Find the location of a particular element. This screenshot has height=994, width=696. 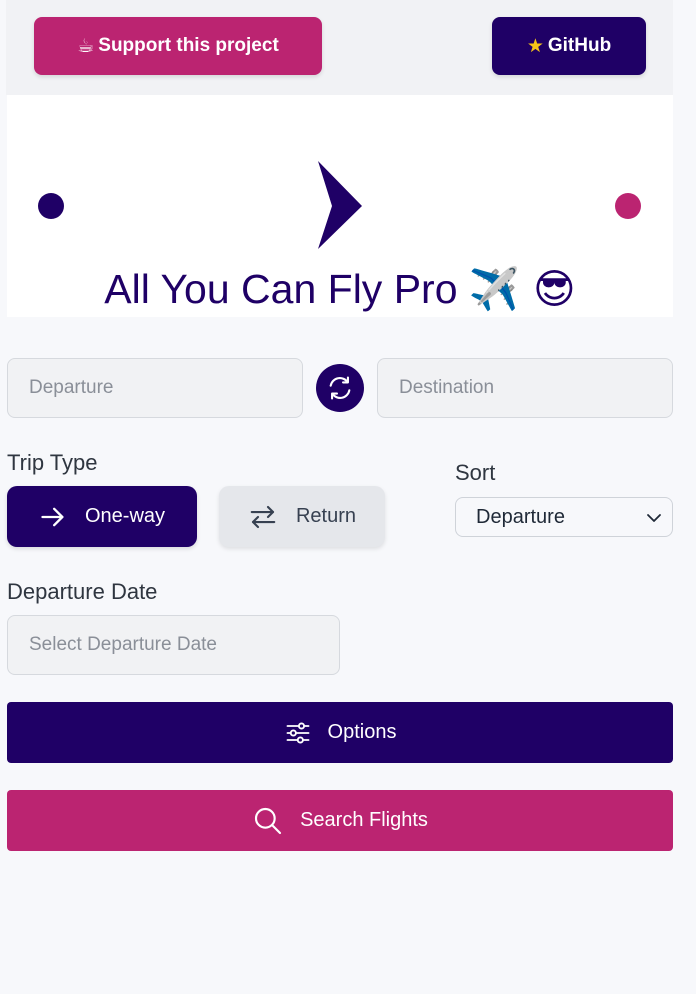

origin-dot is located at coordinates (51, 206).